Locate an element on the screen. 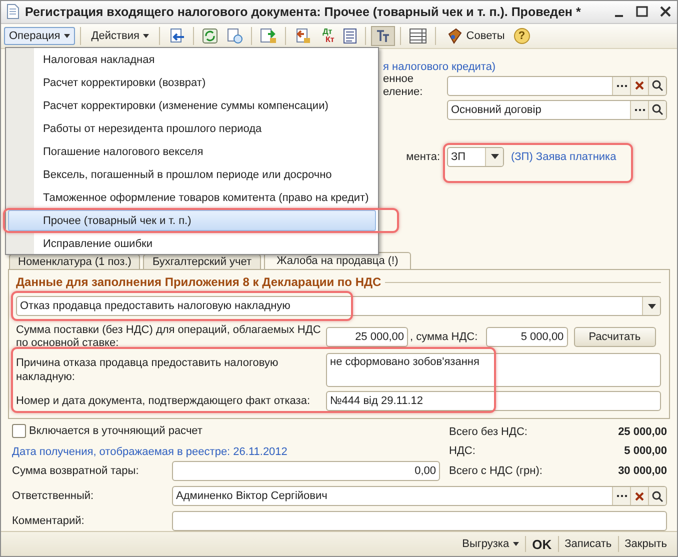  vat-amount-field: 5 000,00 is located at coordinates (527, 337).